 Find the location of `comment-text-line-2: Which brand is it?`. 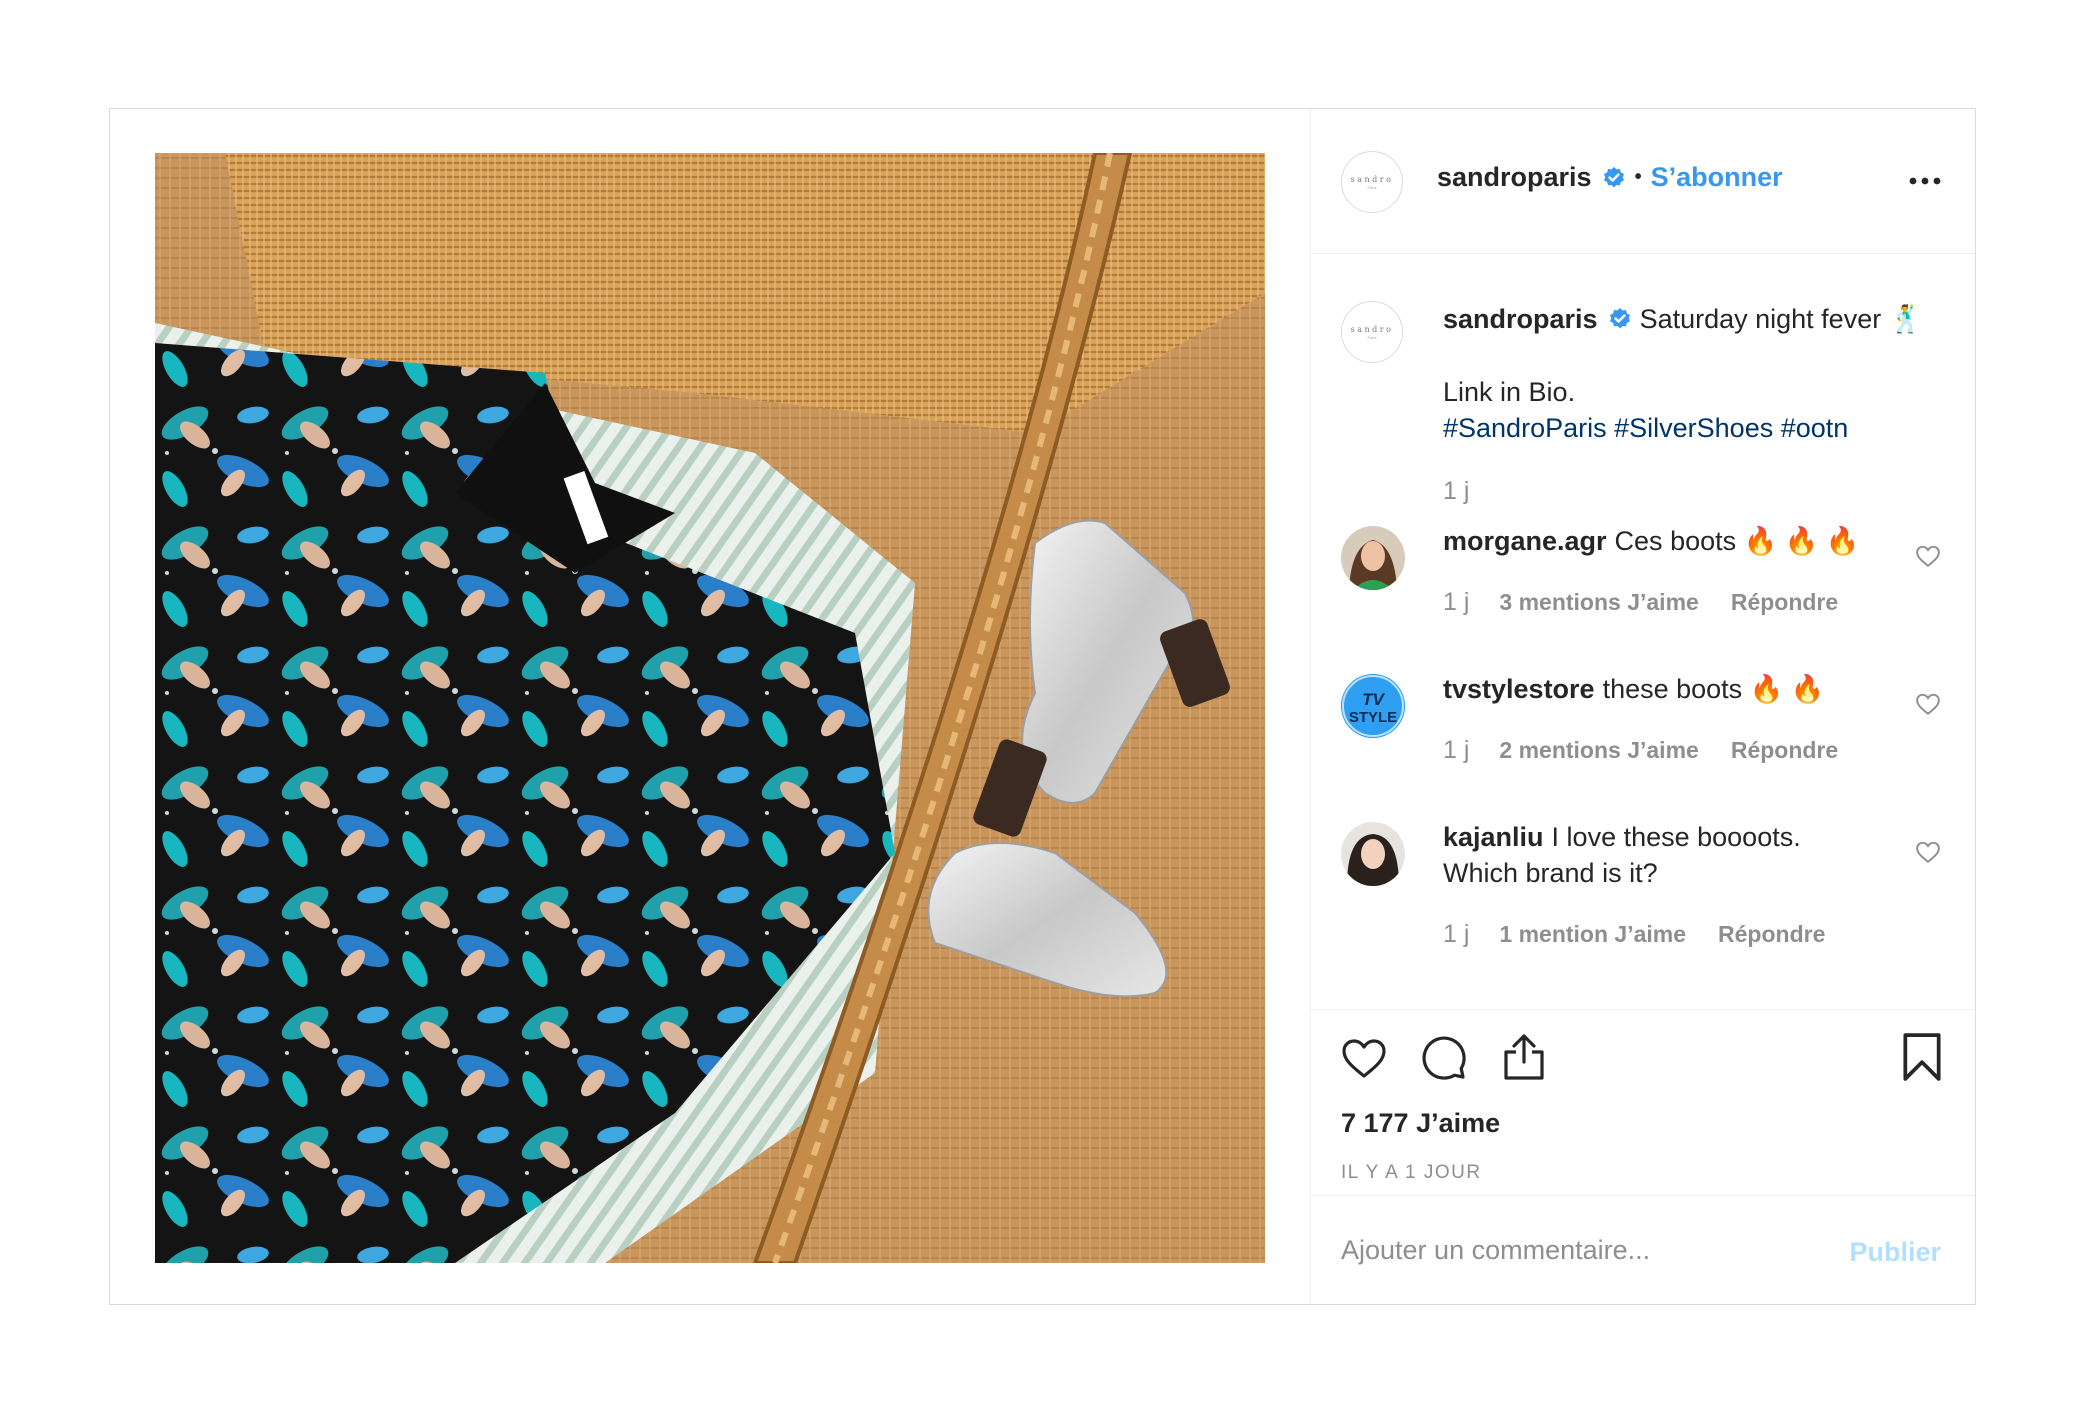

comment-text-line-2: Which brand is it? is located at coordinates (1550, 873).